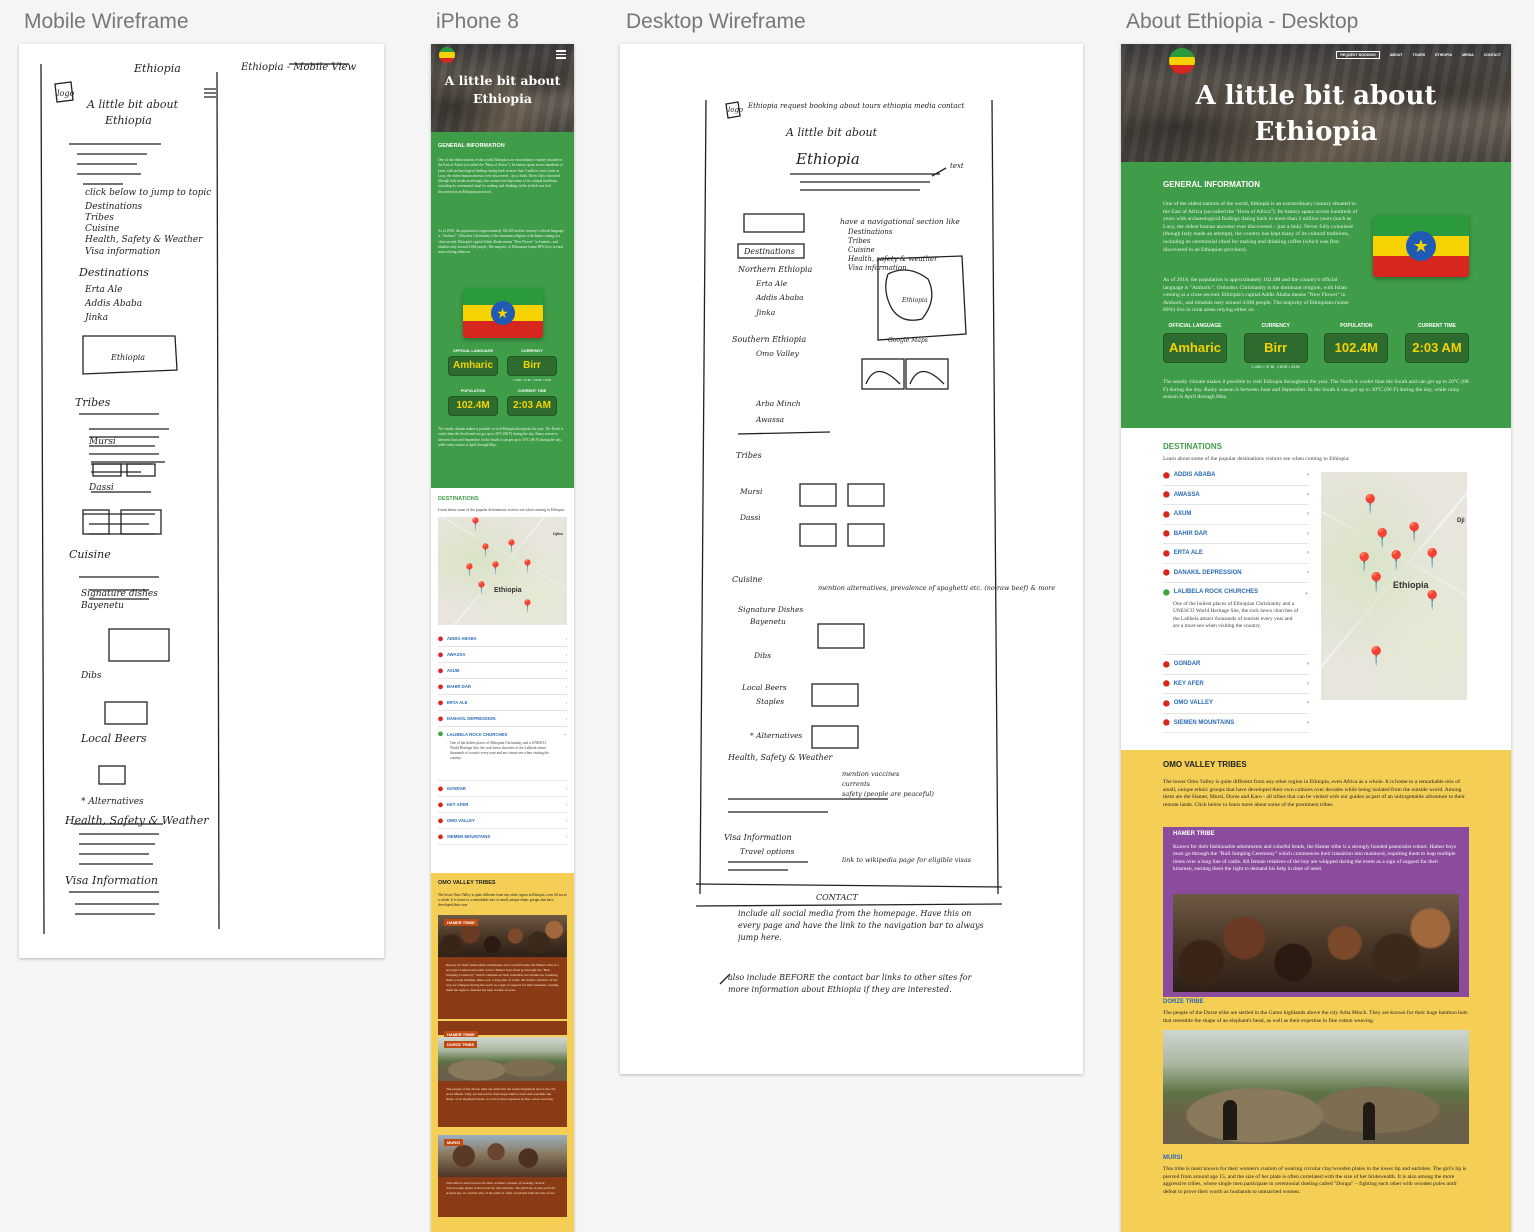 The width and height of the screenshot is (1534, 1232). Describe the element at coordinates (1275, 367) in the screenshot. I see `desktop-stat-sub-currency: 1 USD = 37 Br , 1 EUR = 43 Br` at that location.